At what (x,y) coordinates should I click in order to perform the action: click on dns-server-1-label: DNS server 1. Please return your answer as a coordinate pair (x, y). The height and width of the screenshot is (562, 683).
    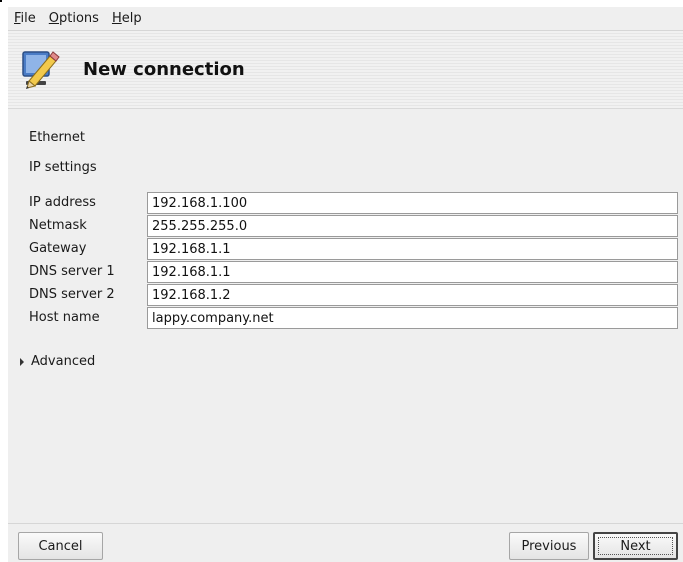
    Looking at the image, I should click on (72, 271).